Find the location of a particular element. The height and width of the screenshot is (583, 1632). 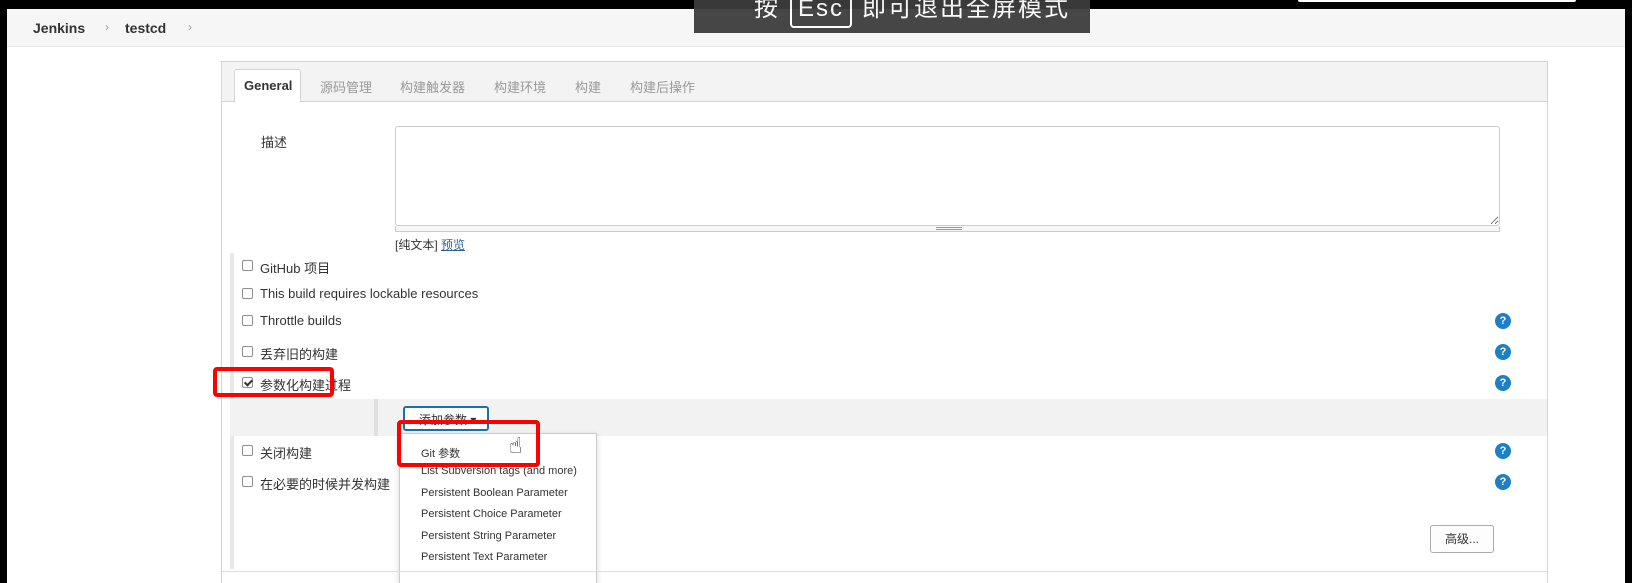

option-label: This build requires lockable resources is located at coordinates (369, 293).